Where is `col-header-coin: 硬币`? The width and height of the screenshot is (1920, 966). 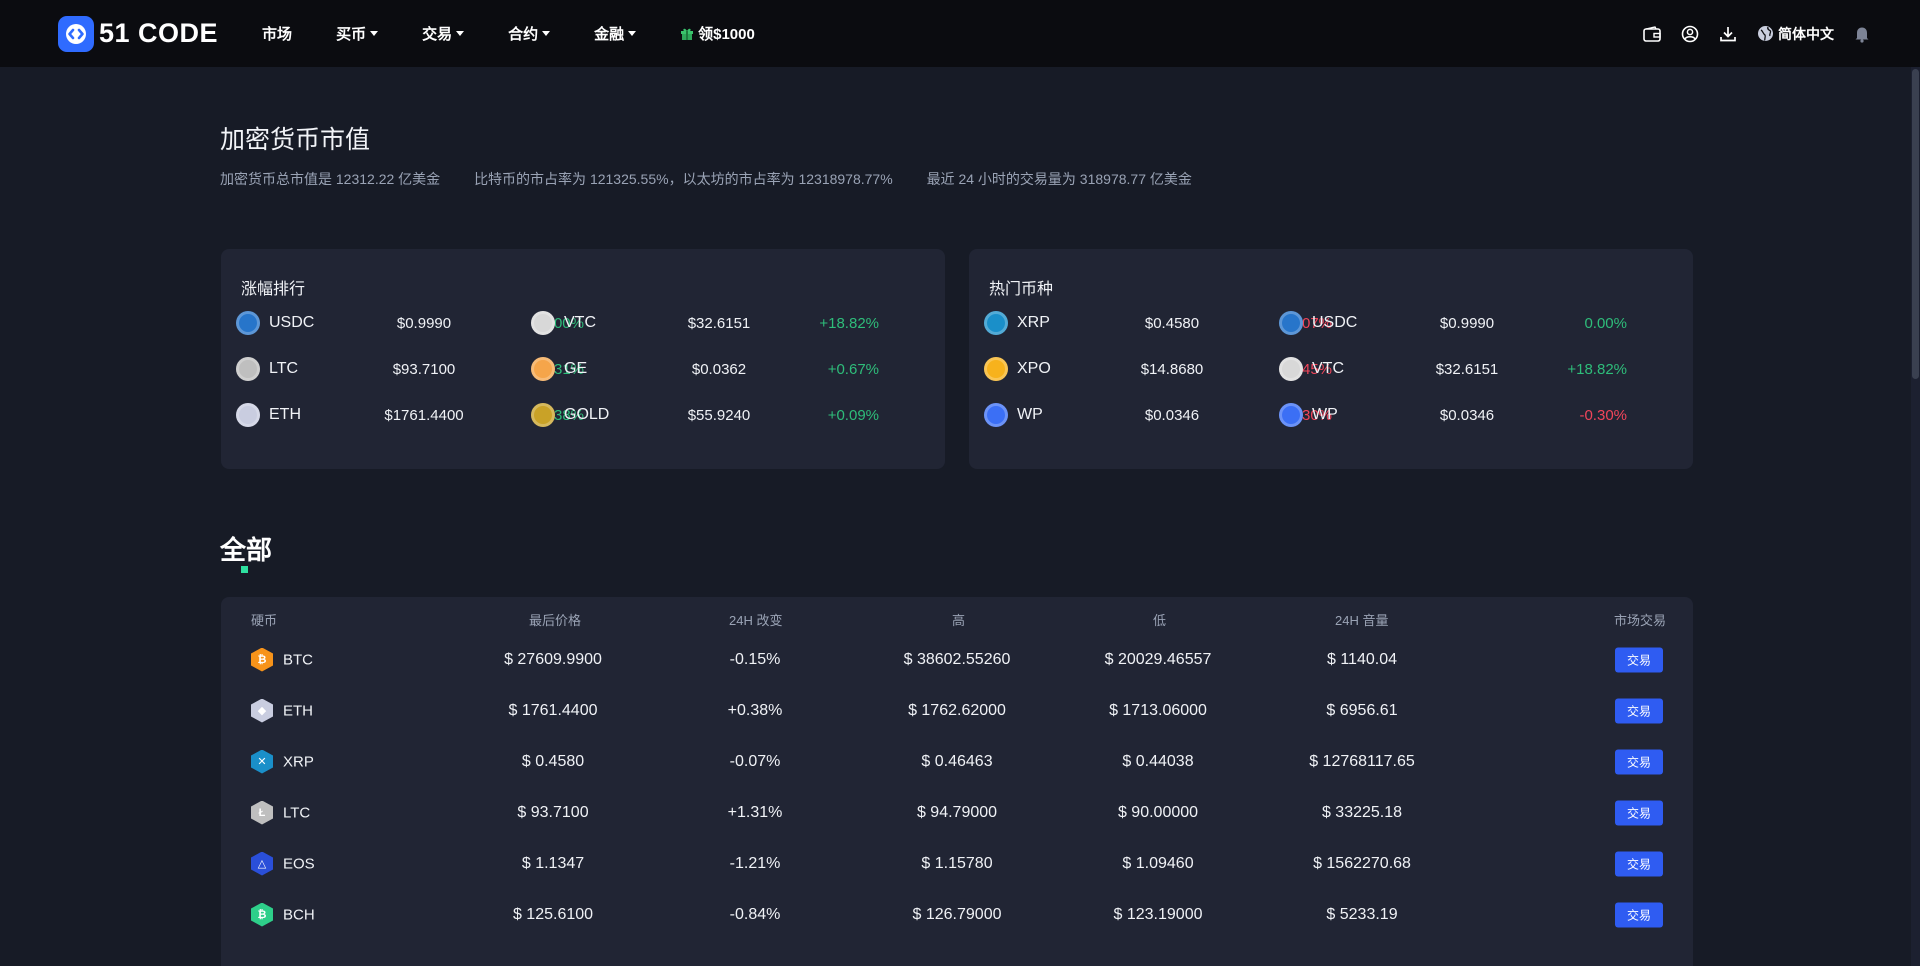 col-header-coin: 硬币 is located at coordinates (264, 620).